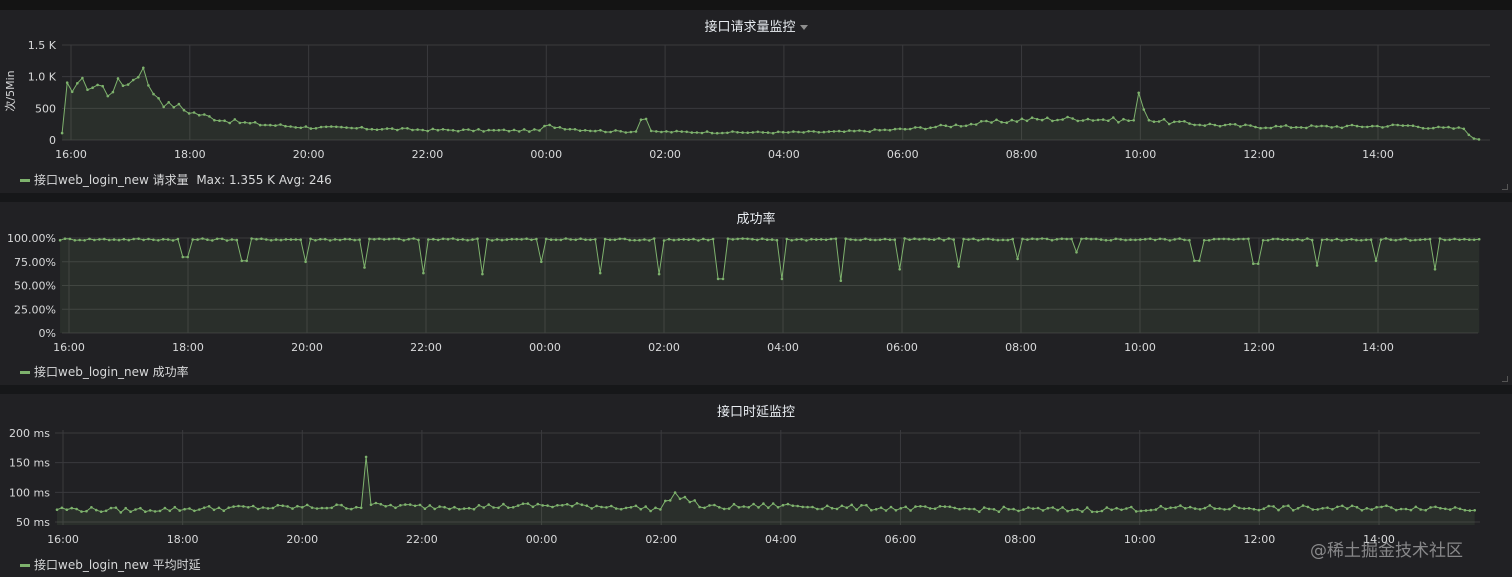 Image resolution: width=1512 pixels, height=577 pixels. I want to click on chevron-down-icon, so click(803, 27).